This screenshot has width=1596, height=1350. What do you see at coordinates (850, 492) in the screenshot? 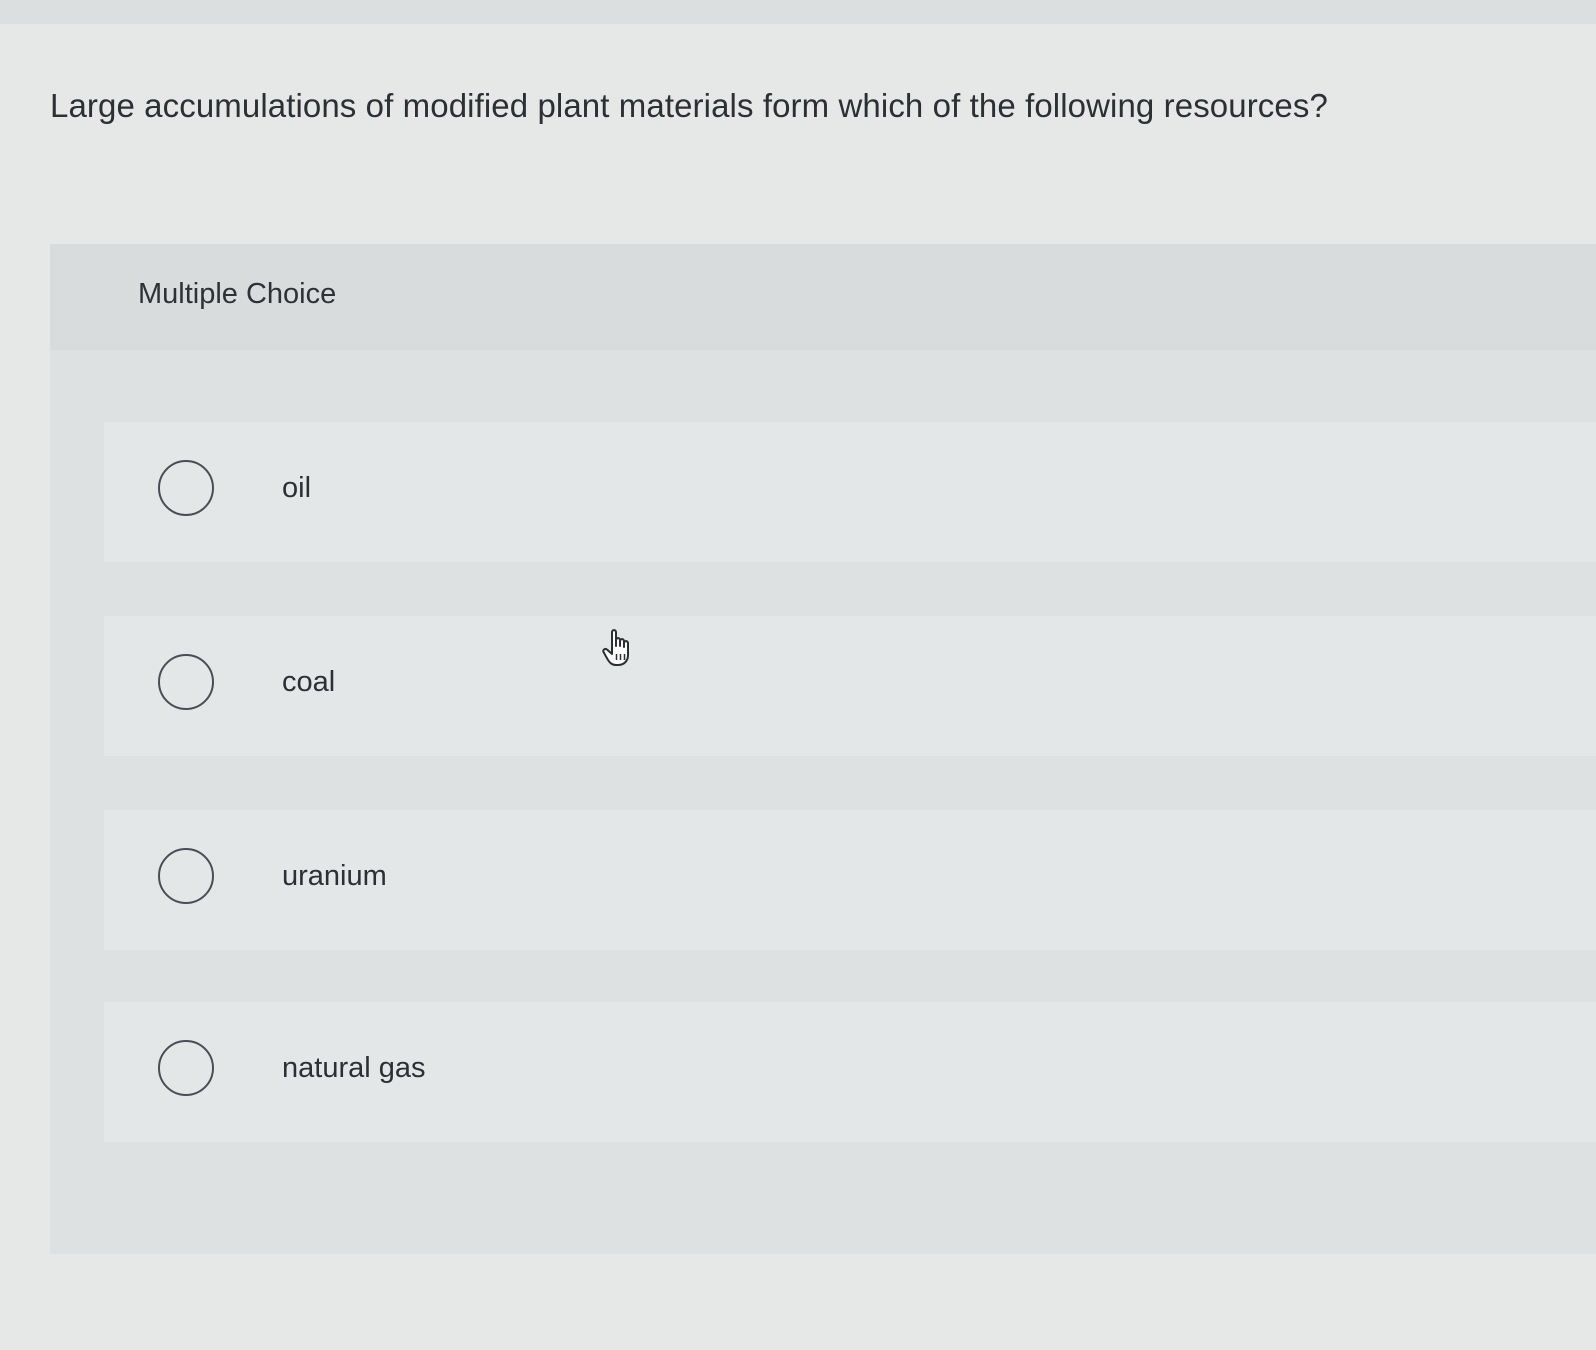
I see `option-oil: oil` at bounding box center [850, 492].